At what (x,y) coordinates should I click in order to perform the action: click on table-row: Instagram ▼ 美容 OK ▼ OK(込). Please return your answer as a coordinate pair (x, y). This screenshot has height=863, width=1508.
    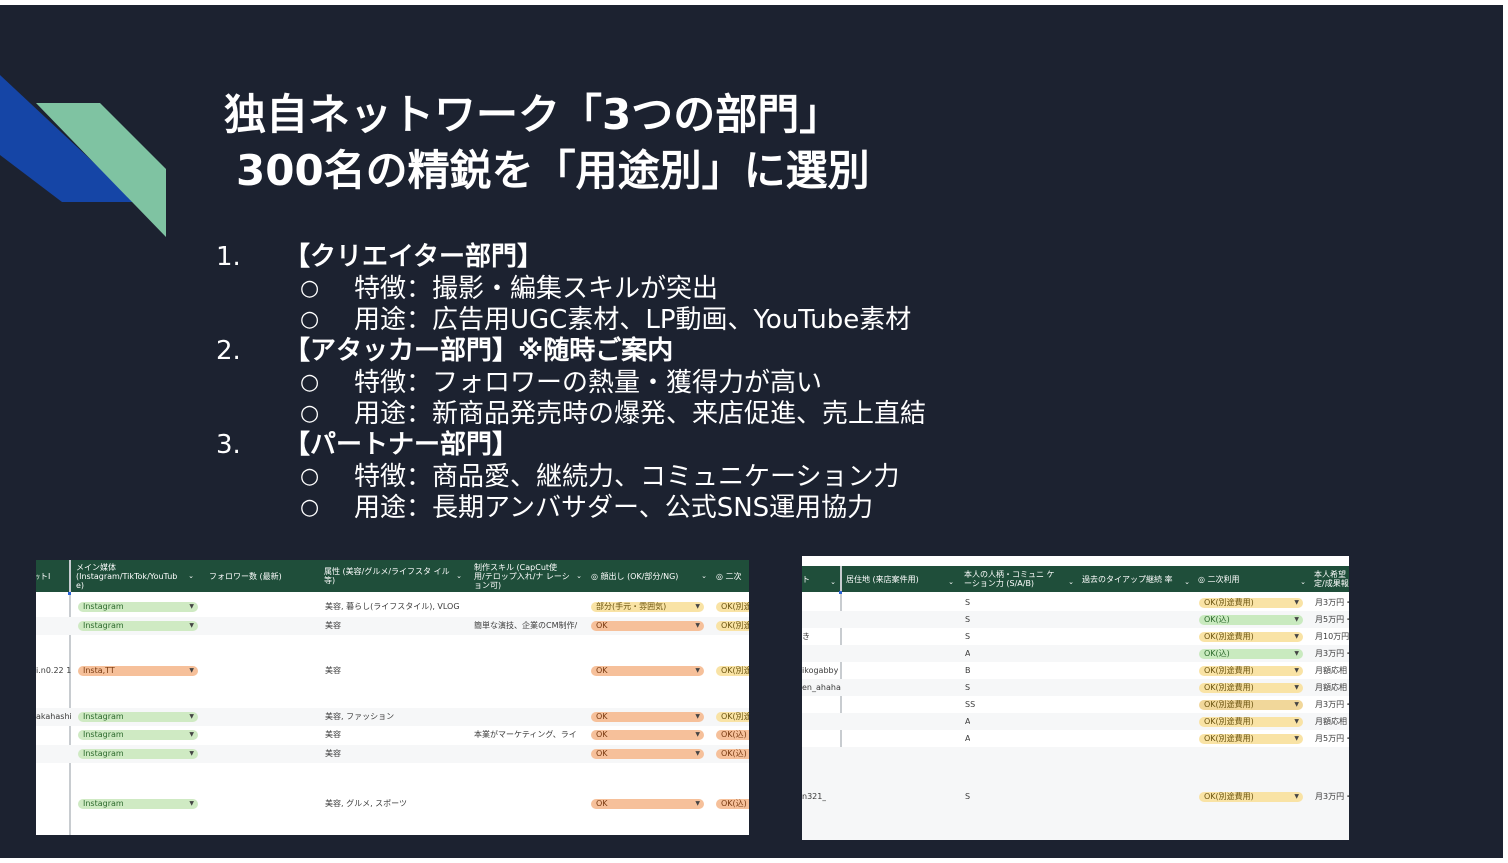
    Looking at the image, I should click on (392, 754).